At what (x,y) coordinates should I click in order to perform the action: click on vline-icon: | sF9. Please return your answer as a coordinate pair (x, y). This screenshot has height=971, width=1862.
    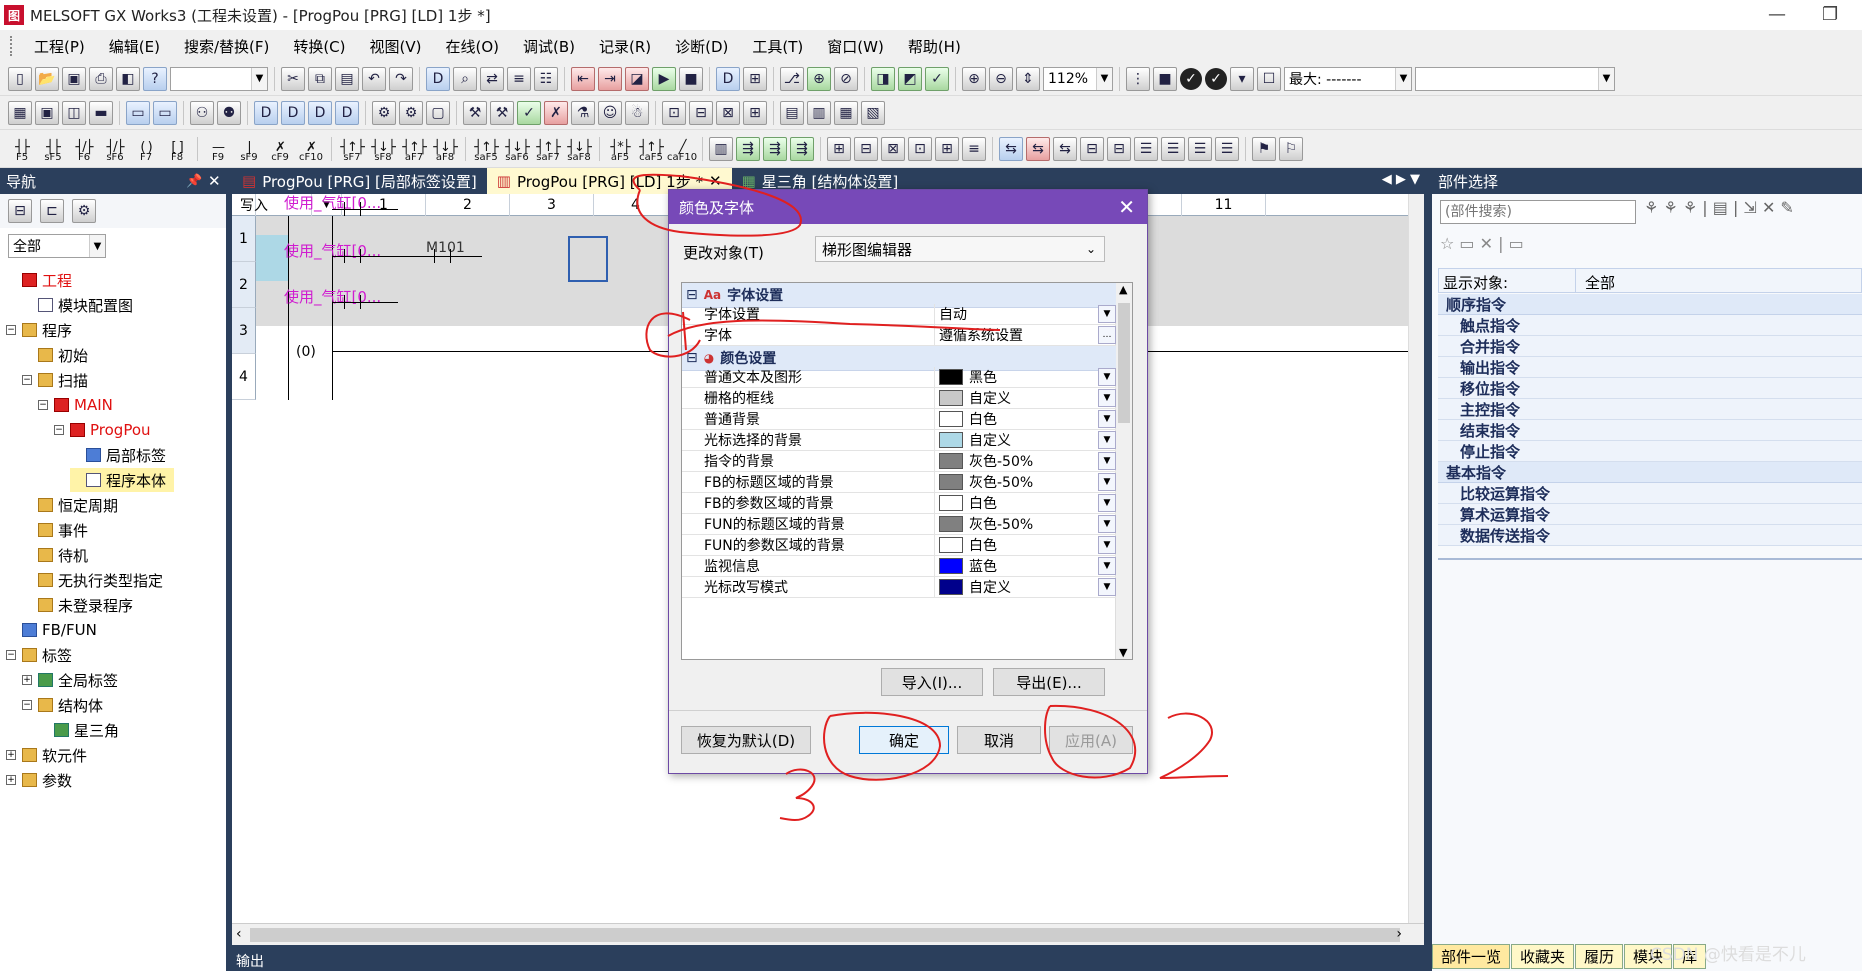
    Looking at the image, I should click on (249, 149).